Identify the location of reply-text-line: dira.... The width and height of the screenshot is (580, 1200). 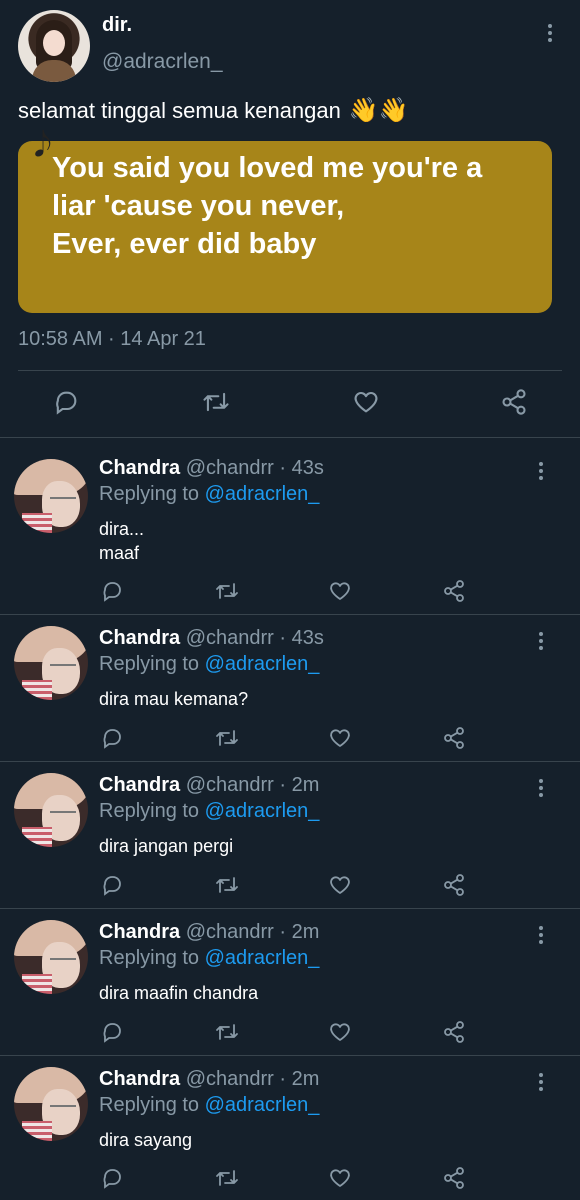
(122, 529).